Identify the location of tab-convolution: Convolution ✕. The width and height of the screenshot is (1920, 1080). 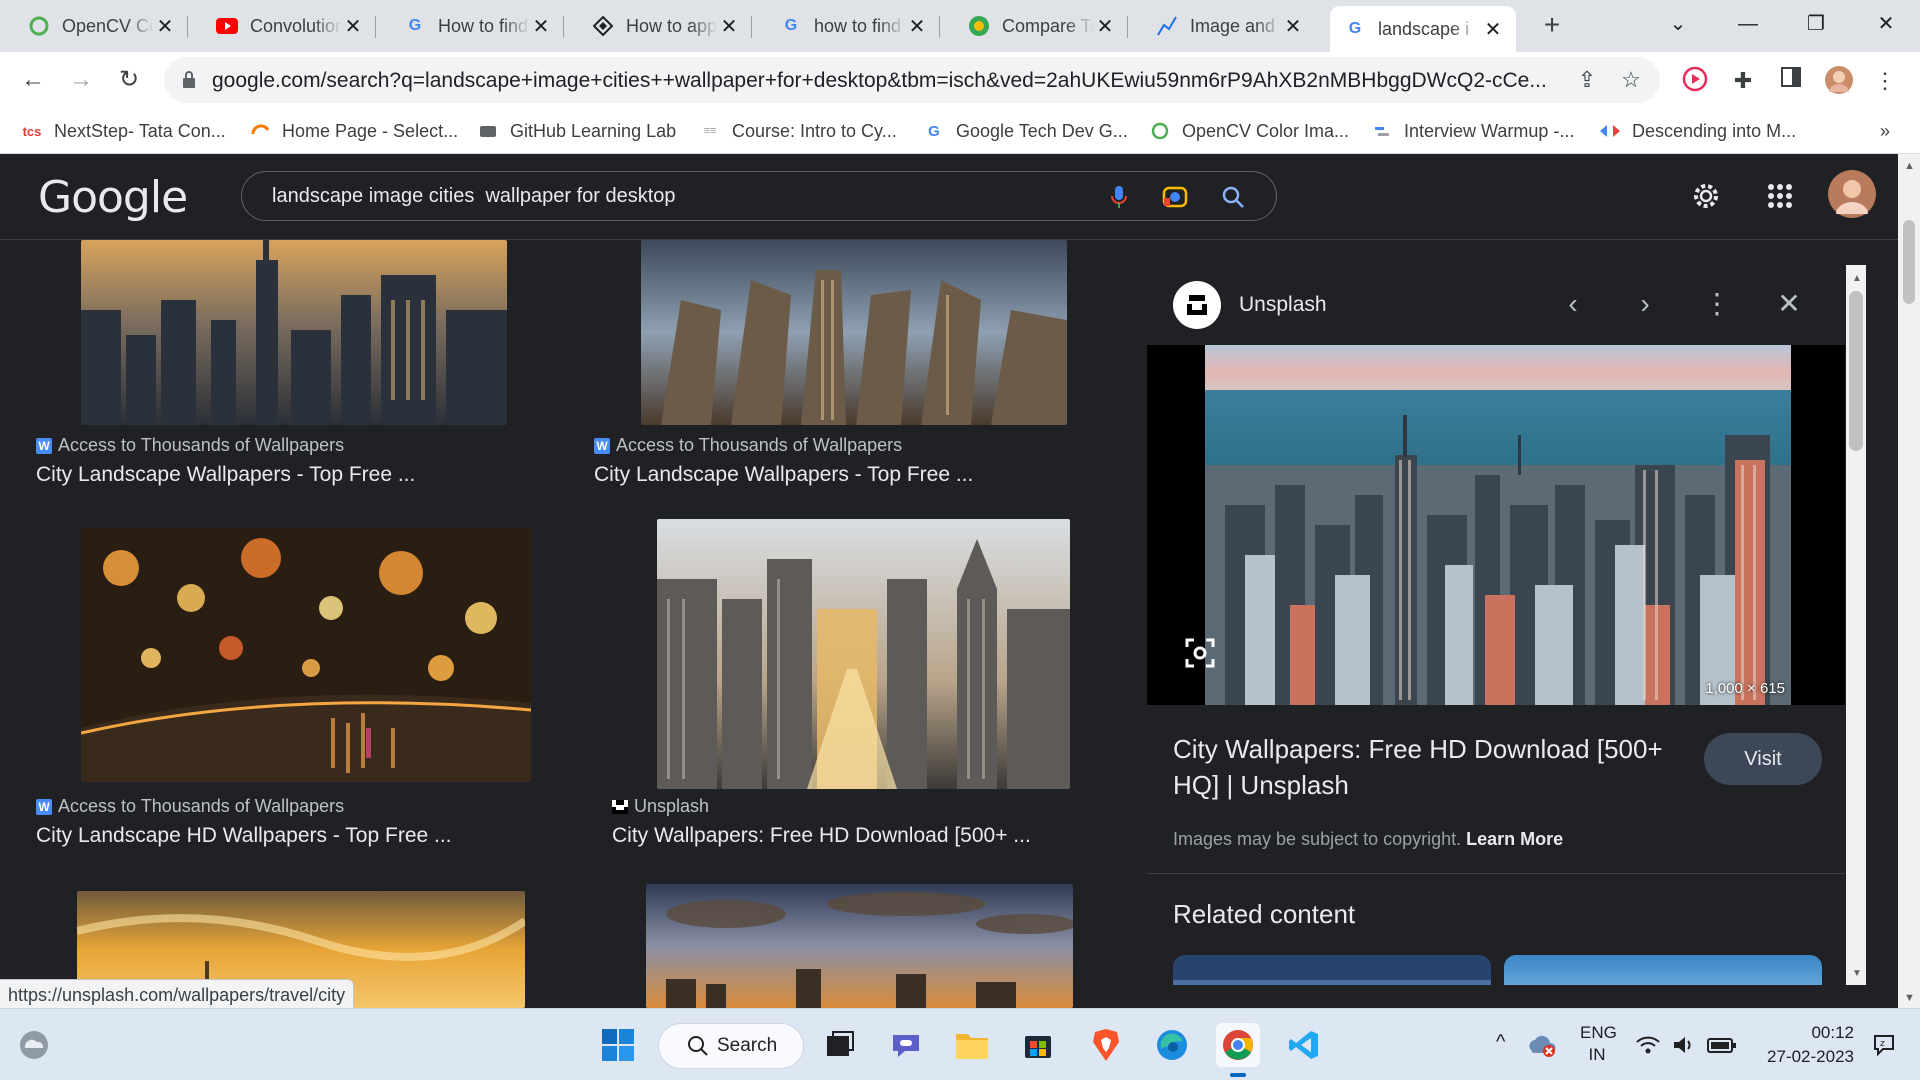
(289, 26).